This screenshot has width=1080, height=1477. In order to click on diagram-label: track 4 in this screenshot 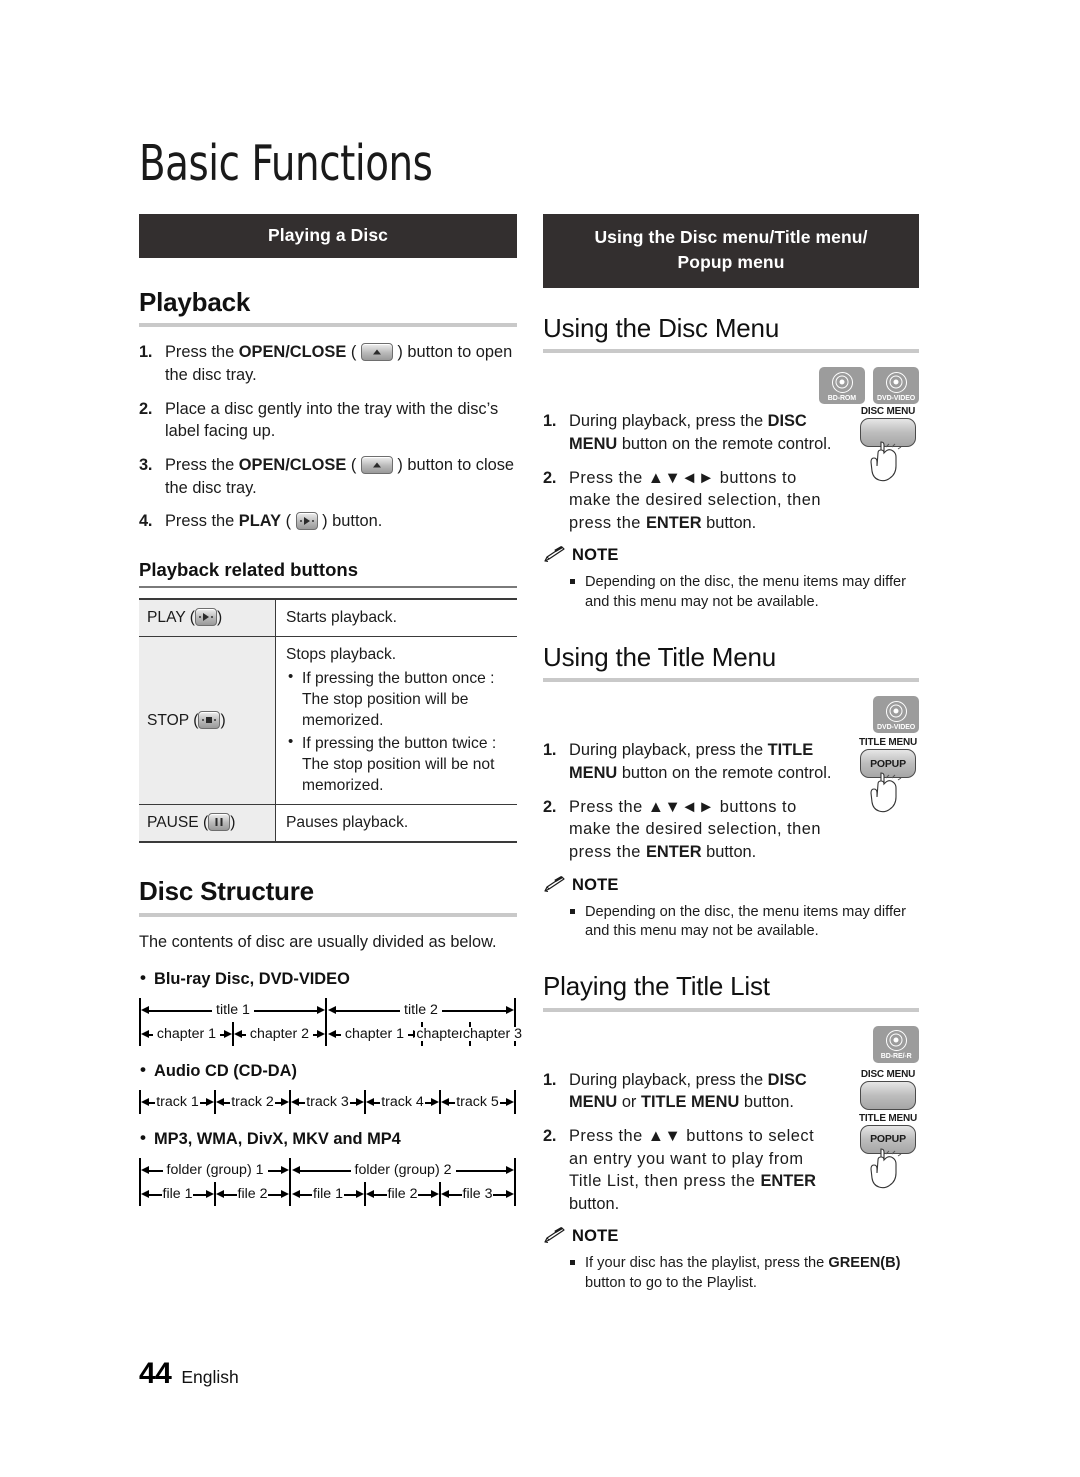, I will do `click(402, 1102)`.